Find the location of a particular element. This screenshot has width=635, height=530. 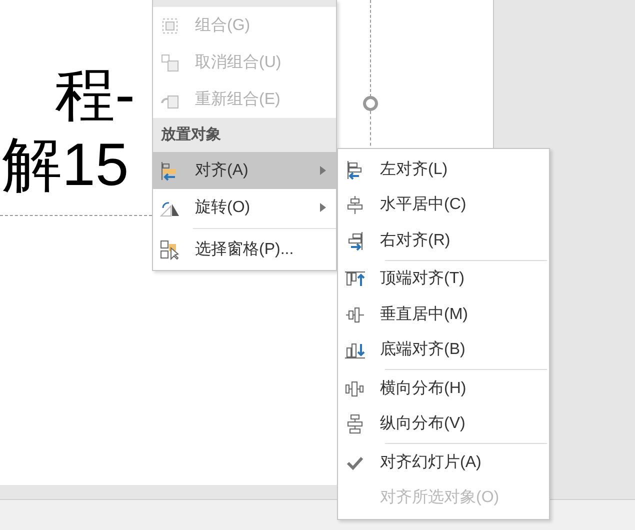

menu-section-header: 放置对象 is located at coordinates (244, 135).